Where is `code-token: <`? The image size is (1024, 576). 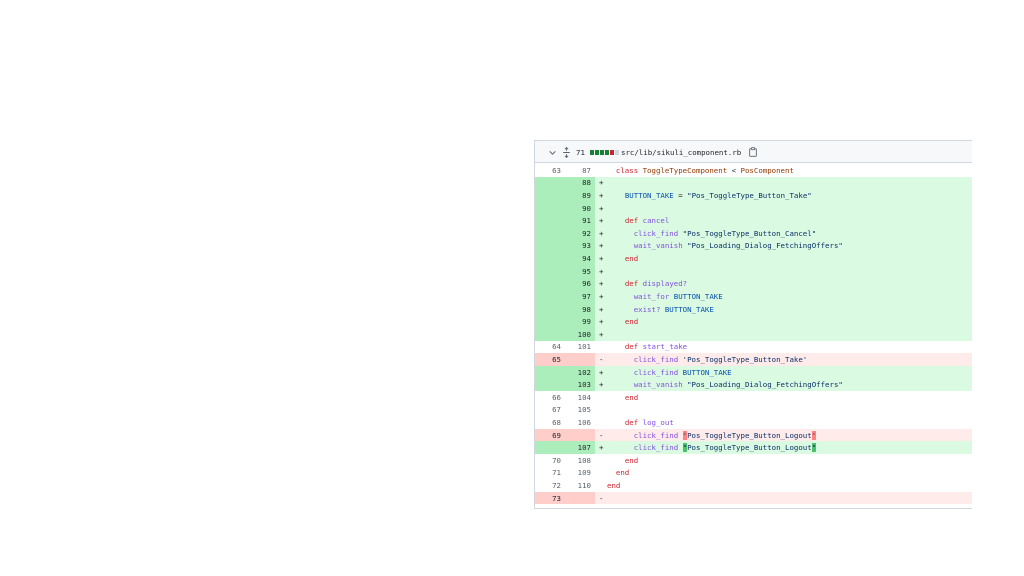
code-token: < is located at coordinates (734, 170).